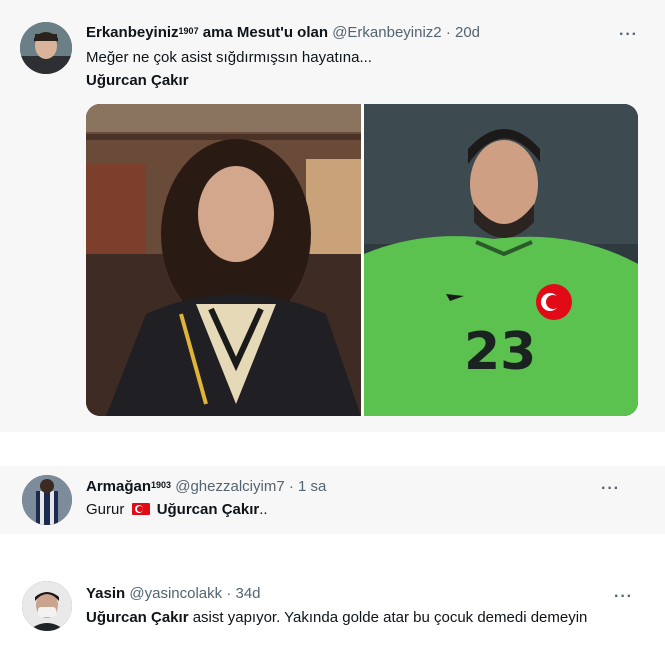  I want to click on timestamp: 20d, so click(467, 32).